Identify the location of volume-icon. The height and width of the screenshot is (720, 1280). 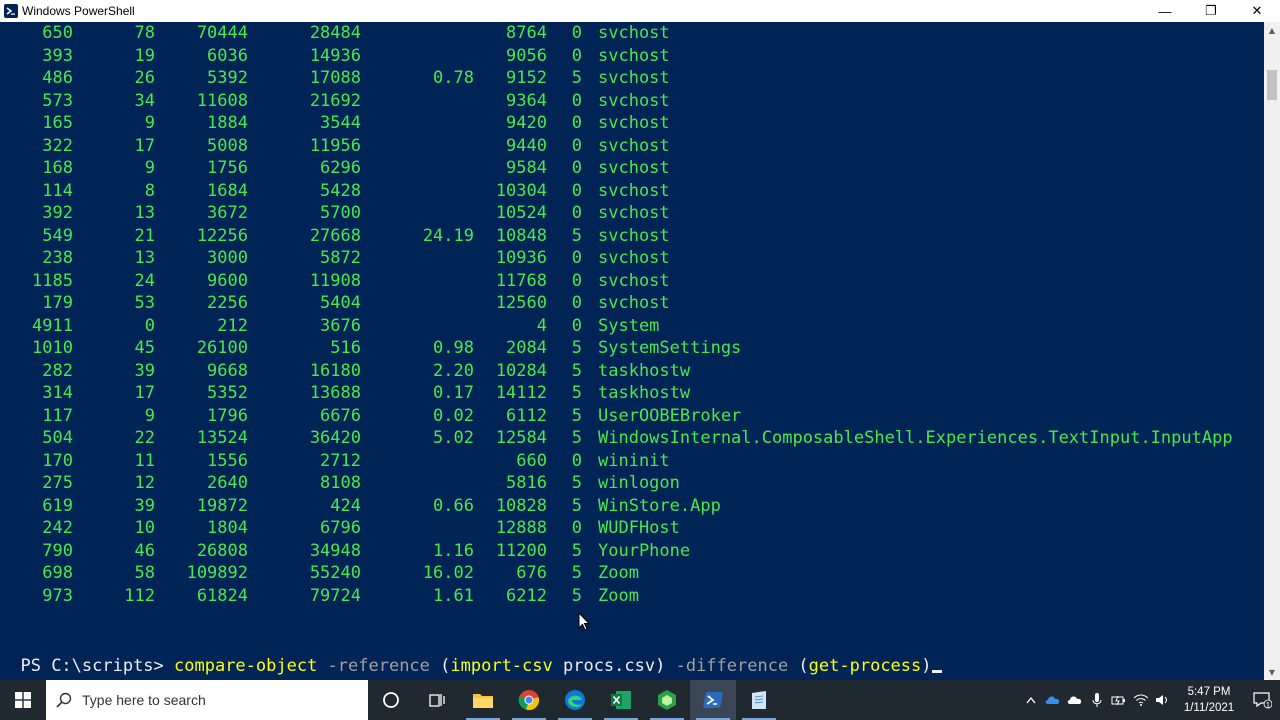
(1163, 700).